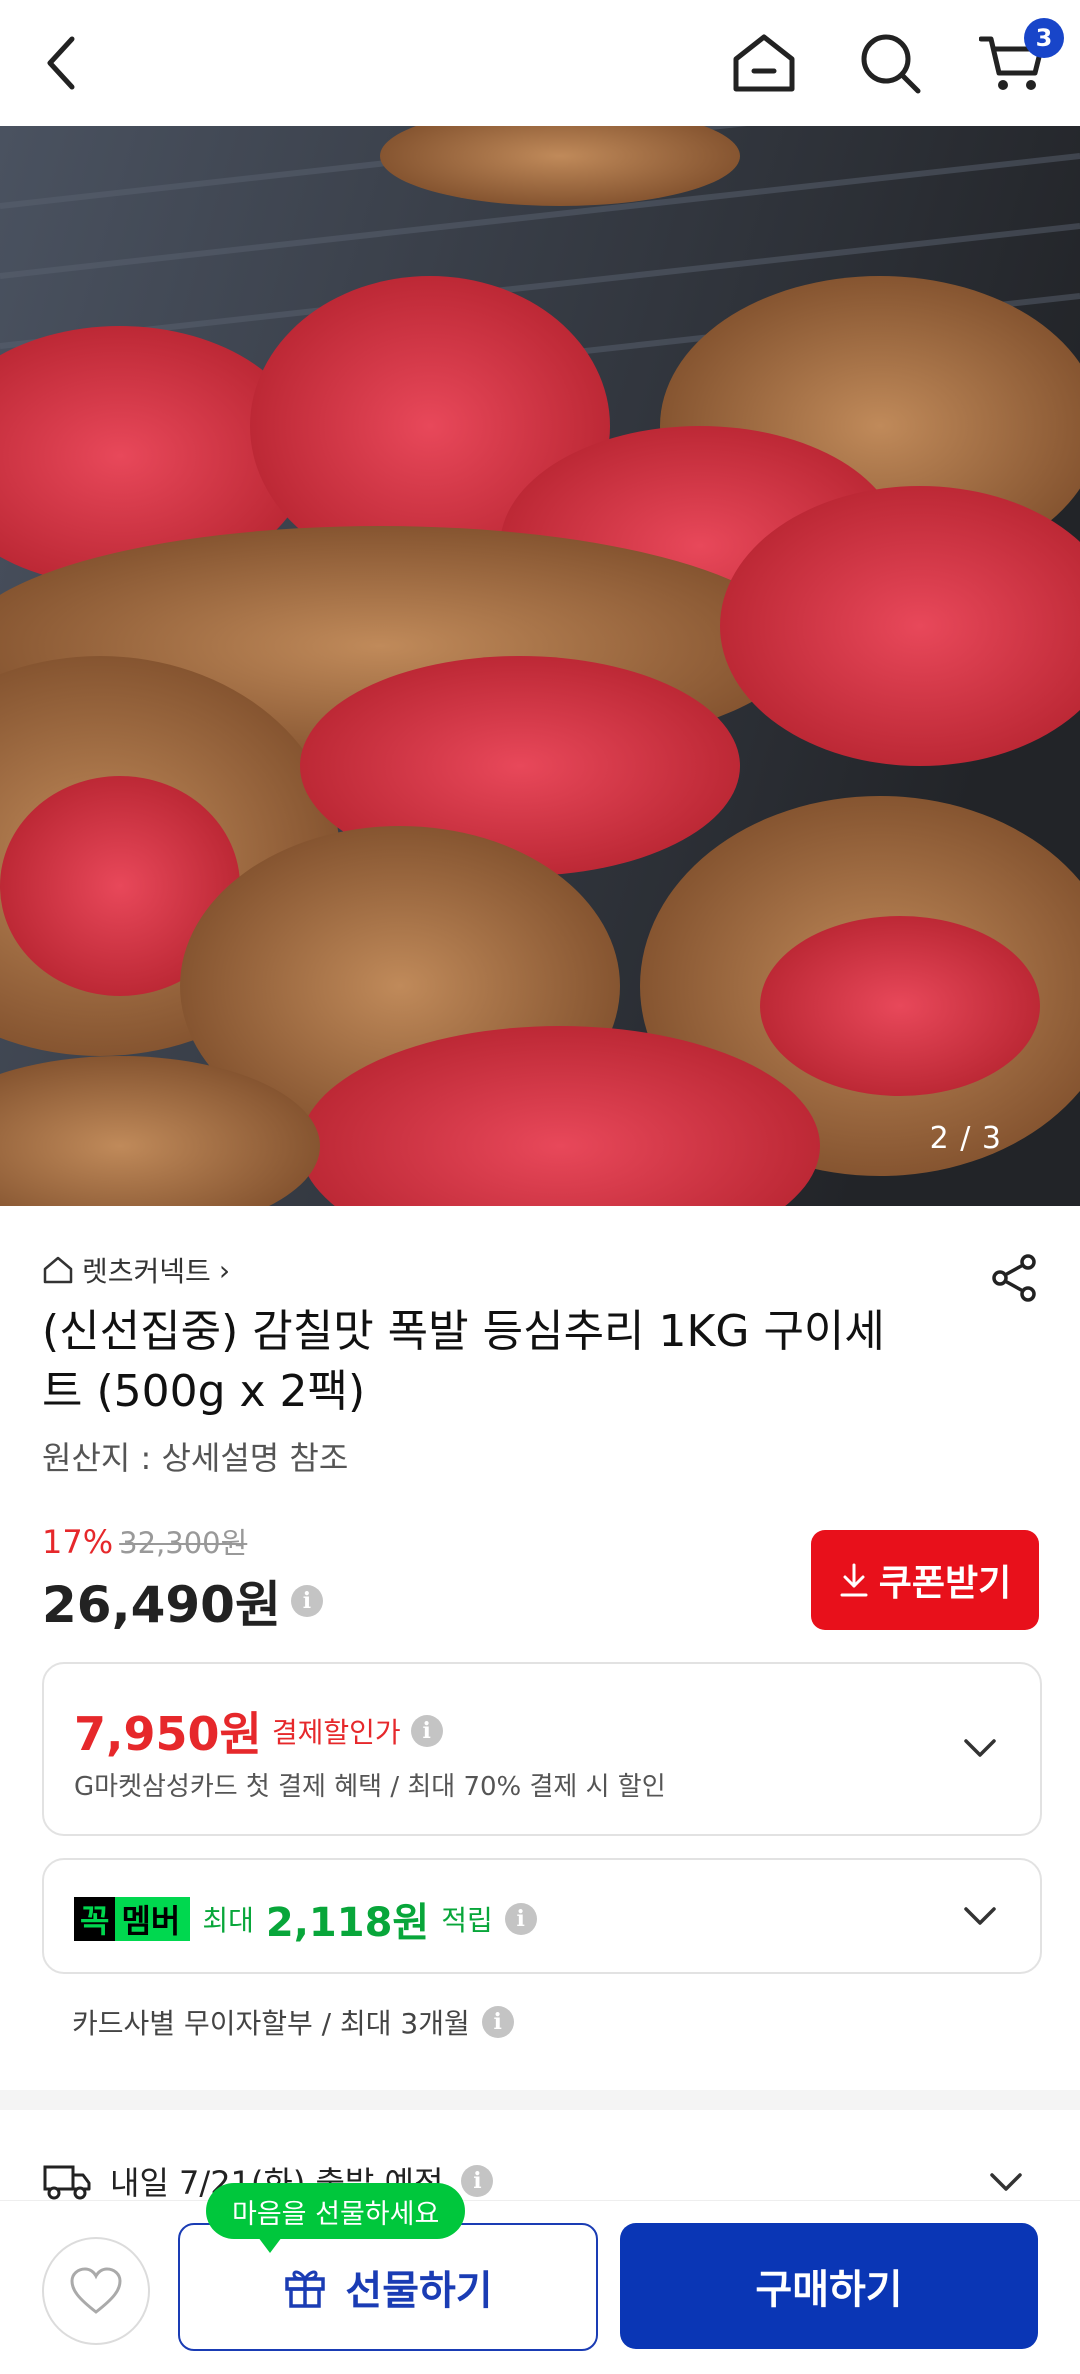 This screenshot has height=2374, width=1080. I want to click on membership-suffix: 적립, so click(467, 1920).